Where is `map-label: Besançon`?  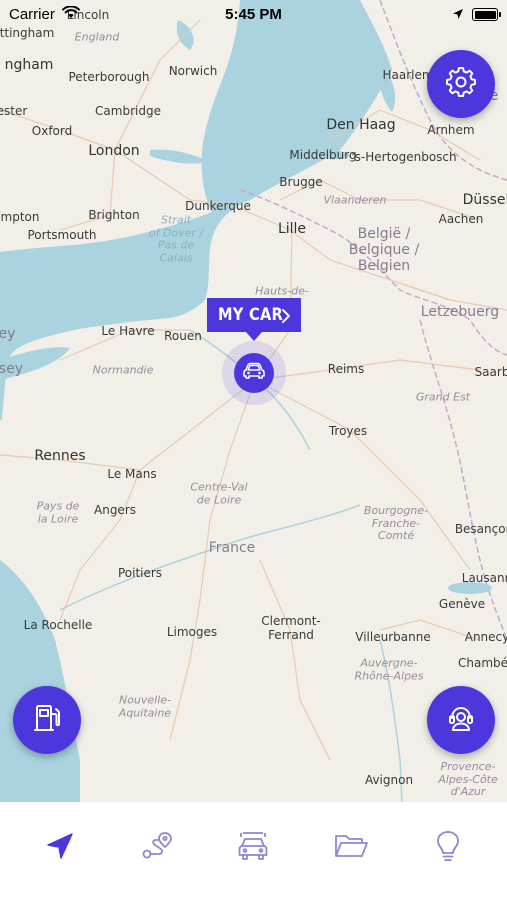
map-label: Besançon is located at coordinates (480, 529).